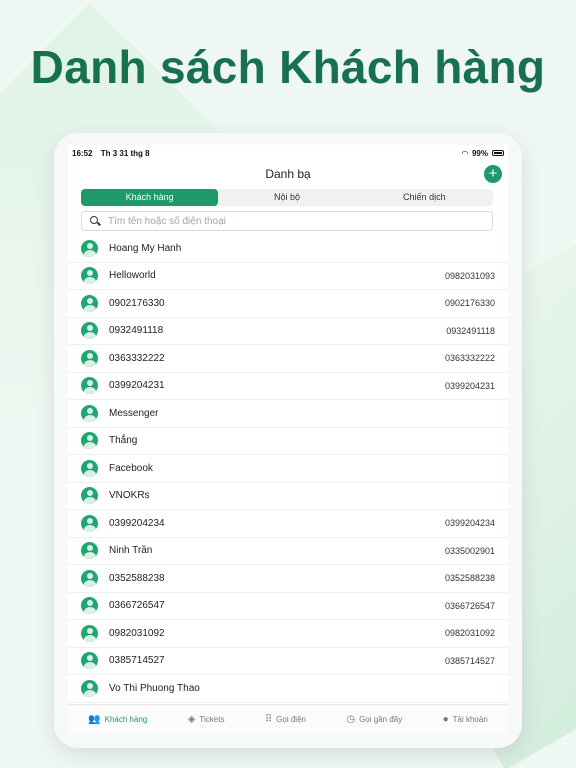 Image resolution: width=576 pixels, height=768 pixels. Describe the element at coordinates (483, 153) in the screenshot. I see `status-right: ◠ 99%` at that location.